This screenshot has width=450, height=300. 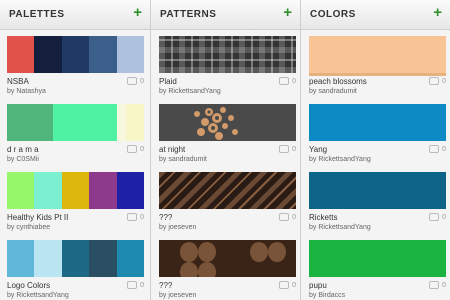 What do you see at coordinates (168, 81) in the screenshot?
I see `pattern-title: Plaid` at bounding box center [168, 81].